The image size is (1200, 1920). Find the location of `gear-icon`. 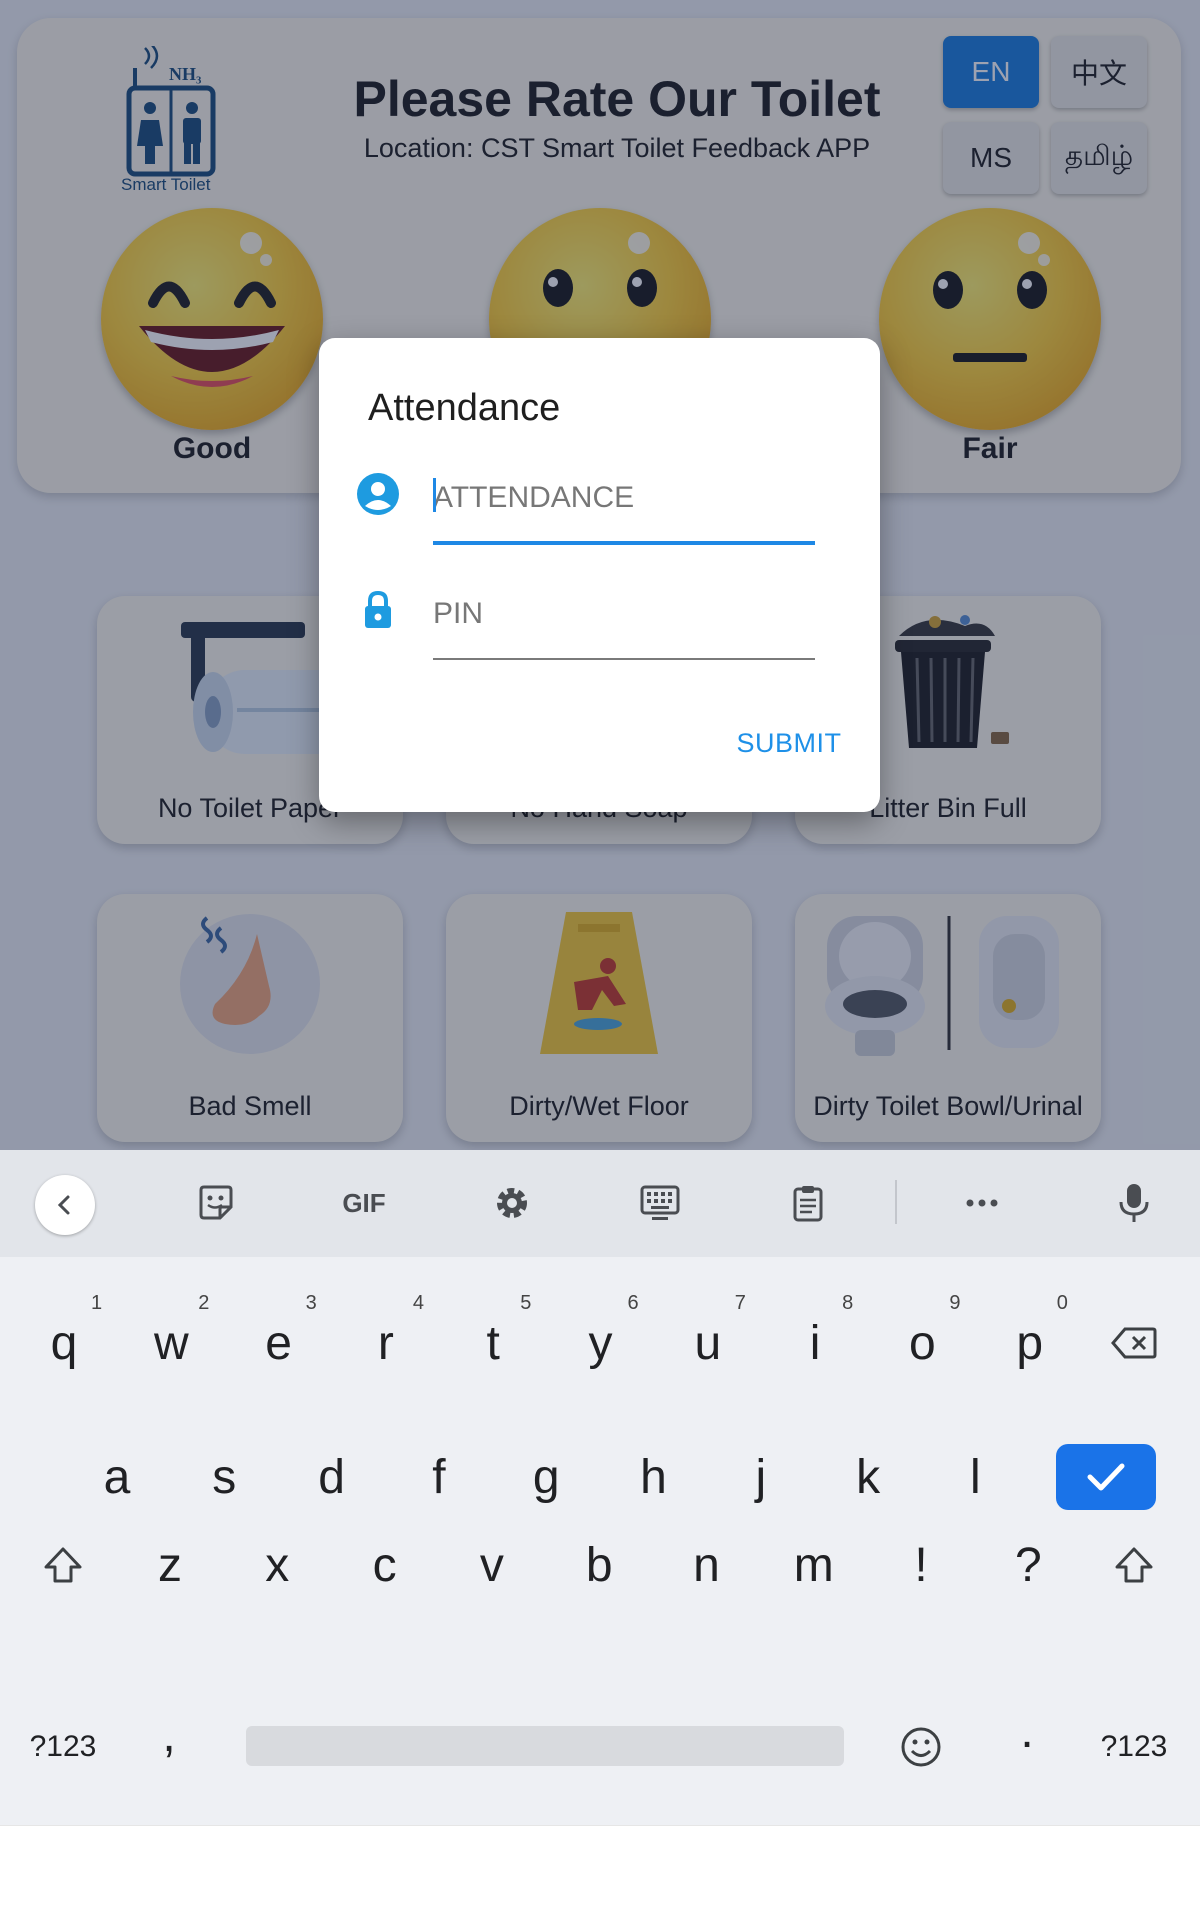

gear-icon is located at coordinates (512, 1203).